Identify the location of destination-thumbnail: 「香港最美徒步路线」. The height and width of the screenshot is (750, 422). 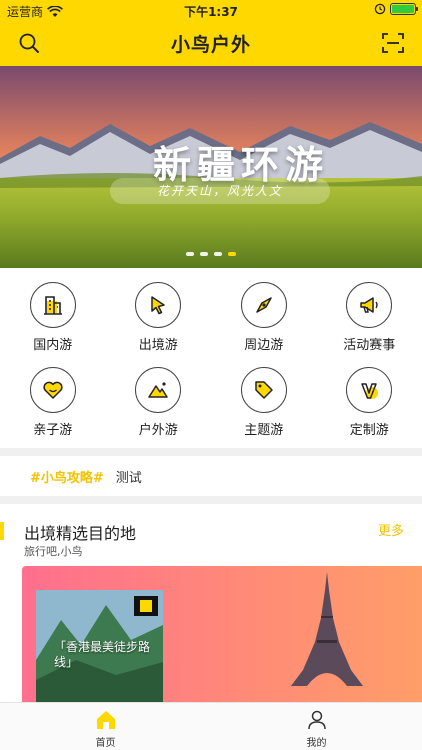
(99, 646).